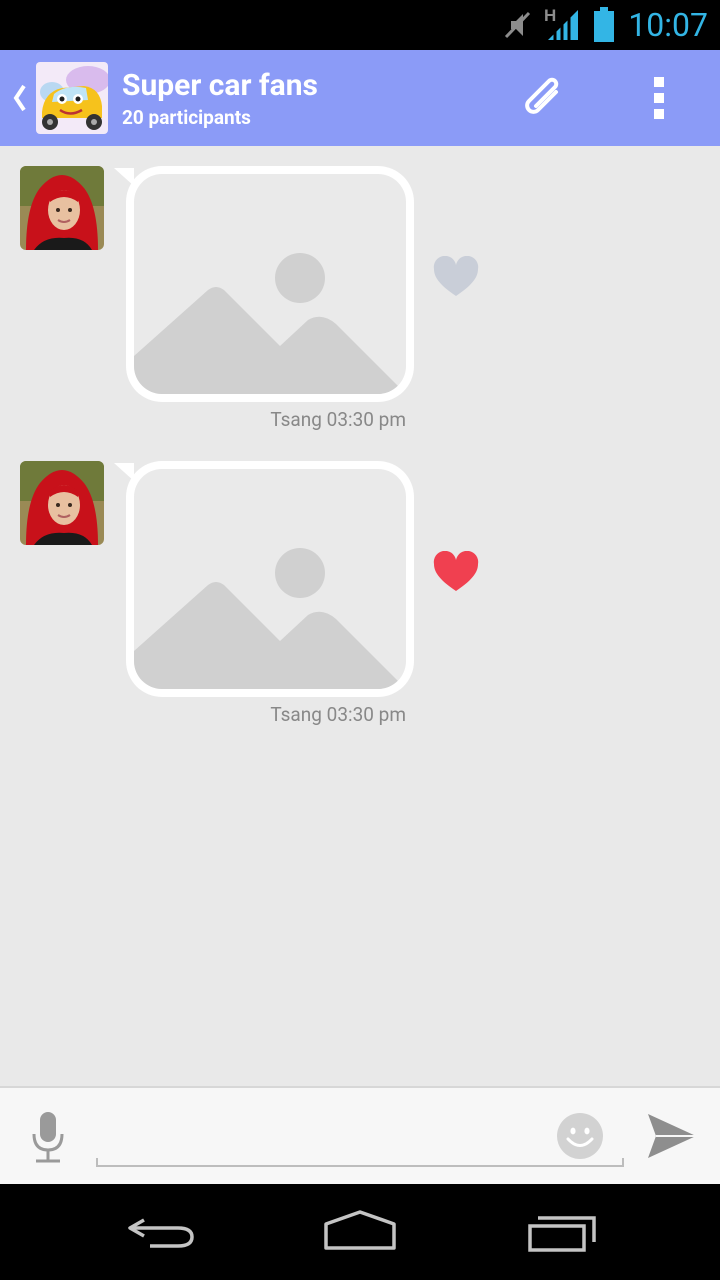 The width and height of the screenshot is (720, 1280). I want to click on overflow-menu-icon, so click(660, 98).